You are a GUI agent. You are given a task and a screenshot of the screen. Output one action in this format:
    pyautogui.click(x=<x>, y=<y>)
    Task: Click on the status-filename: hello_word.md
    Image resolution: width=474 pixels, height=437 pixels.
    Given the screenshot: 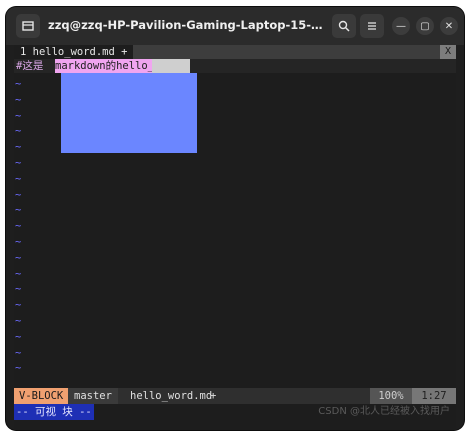 What is the action you would take?
    pyautogui.click(x=171, y=396)
    